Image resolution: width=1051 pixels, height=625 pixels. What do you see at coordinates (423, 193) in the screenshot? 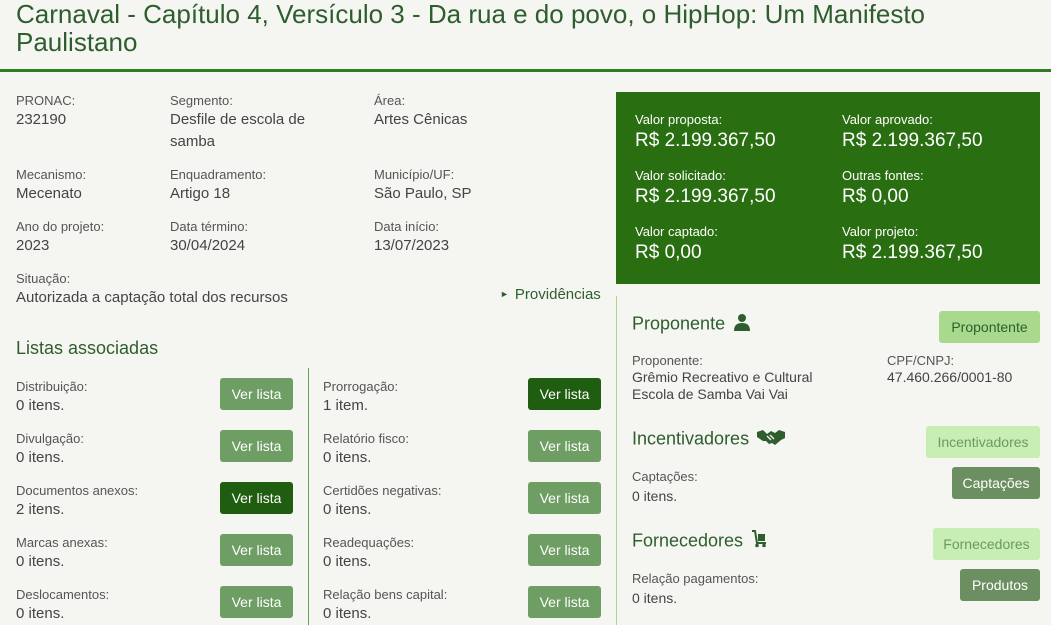
I see `municipio-value: São Paulo, SP` at bounding box center [423, 193].